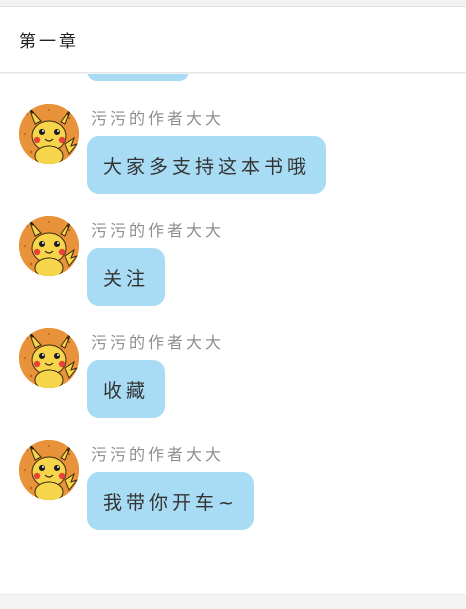  I want to click on bottom-bar, so click(233, 601).